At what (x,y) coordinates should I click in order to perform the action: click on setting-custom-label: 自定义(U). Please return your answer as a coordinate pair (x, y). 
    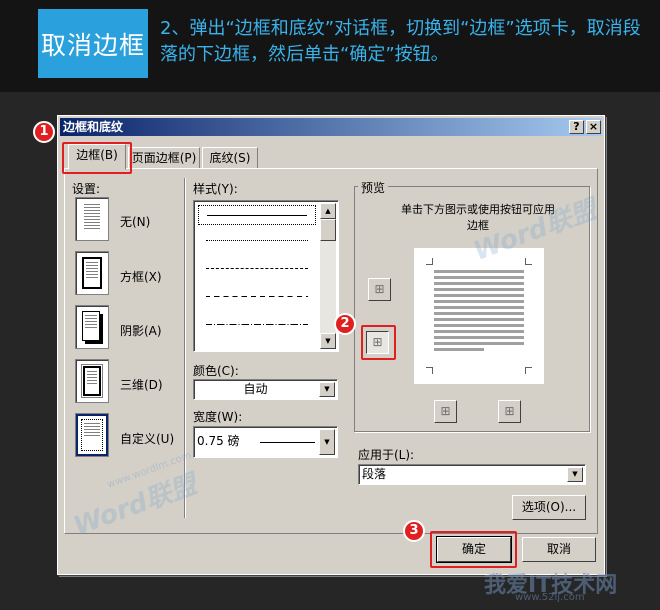
    Looking at the image, I should click on (147, 438).